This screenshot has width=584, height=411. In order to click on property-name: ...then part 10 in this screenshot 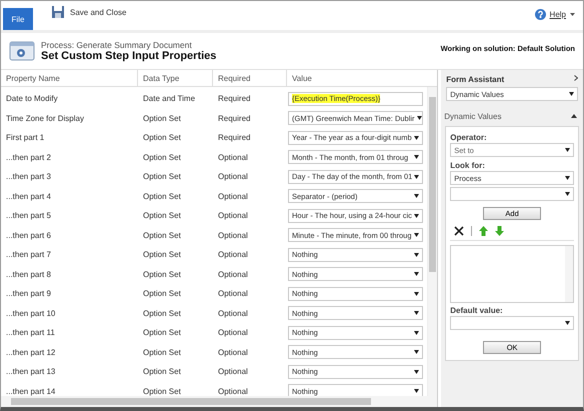, I will do `click(30, 313)`.